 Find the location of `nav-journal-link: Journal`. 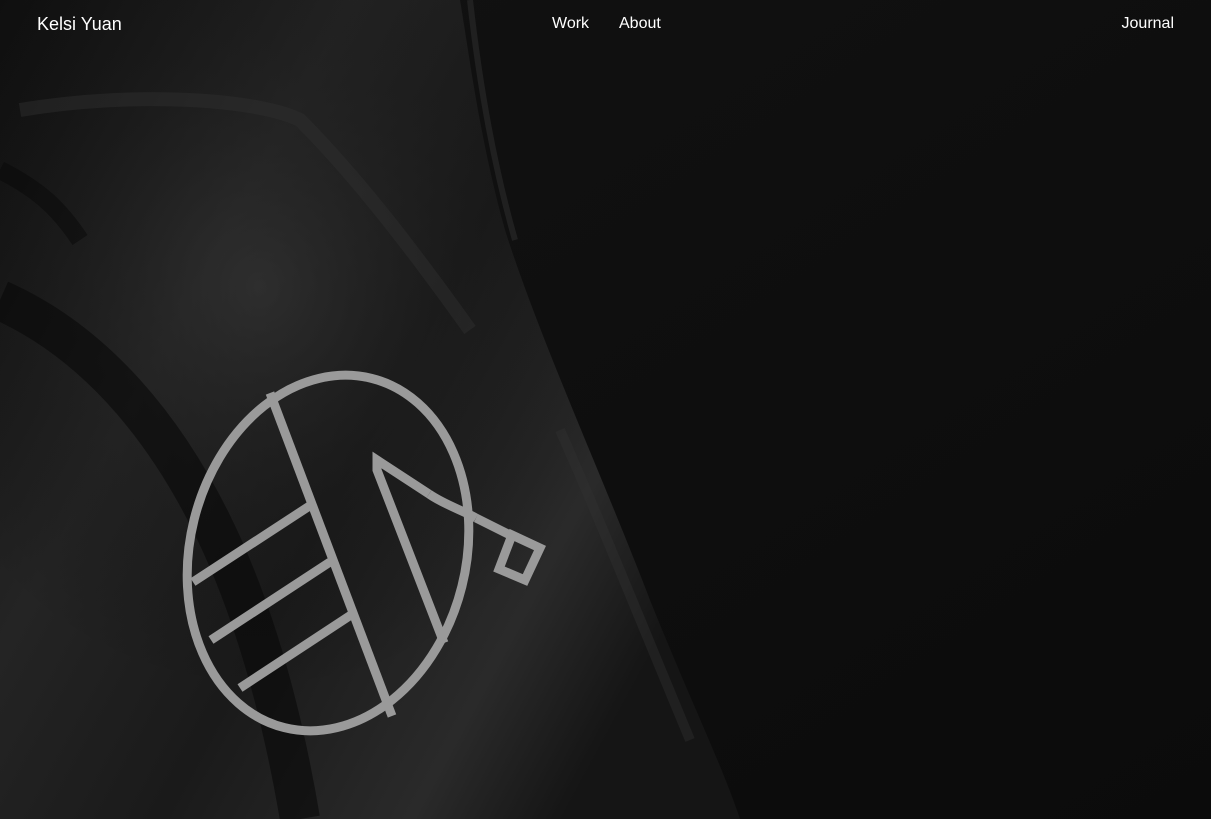

nav-journal-link: Journal is located at coordinates (1148, 24).